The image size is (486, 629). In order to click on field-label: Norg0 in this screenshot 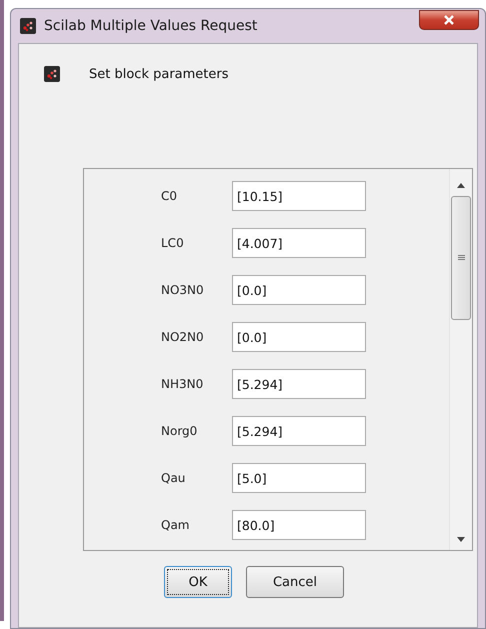, I will do `click(179, 431)`.